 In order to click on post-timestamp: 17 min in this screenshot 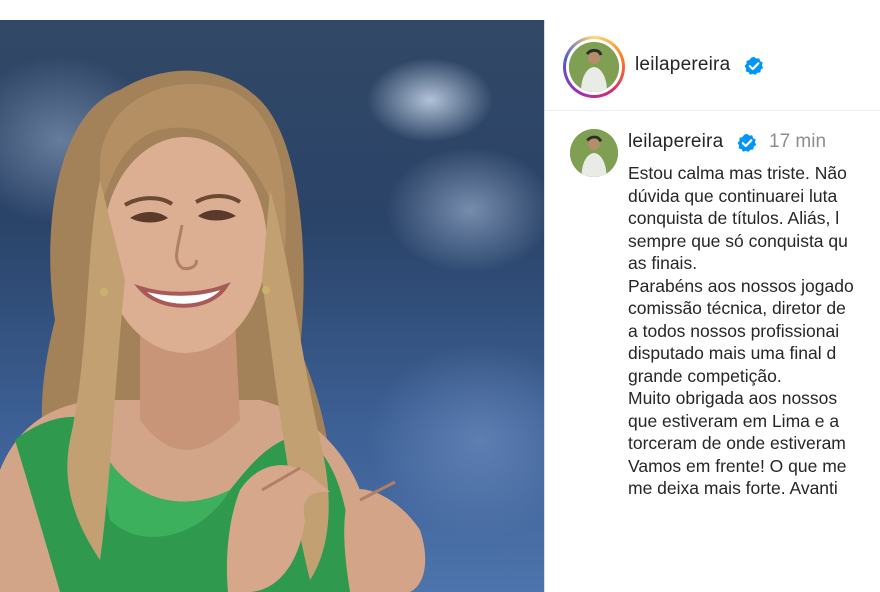, I will do `click(797, 142)`.